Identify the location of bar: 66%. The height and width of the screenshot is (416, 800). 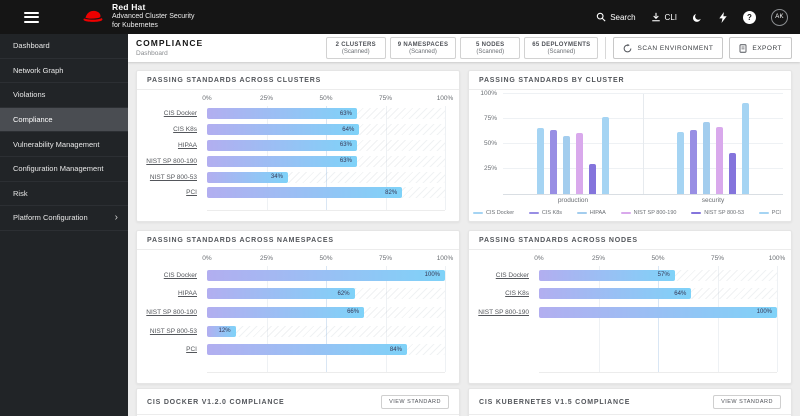
(286, 312).